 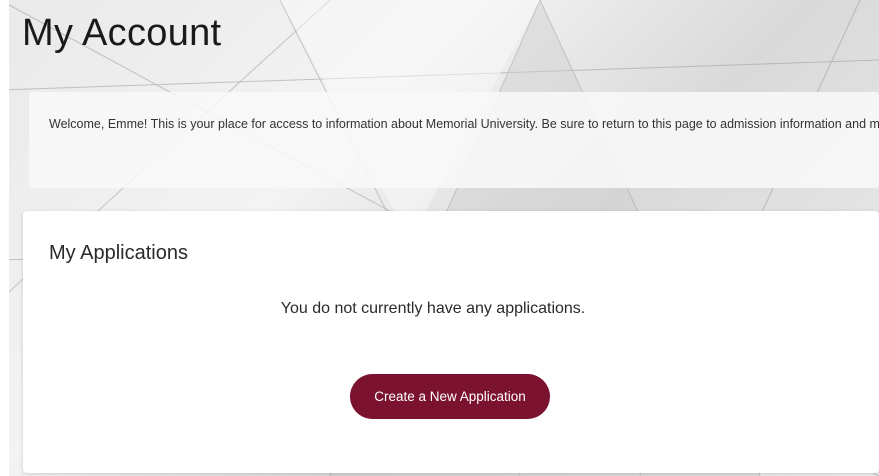 What do you see at coordinates (118, 253) in the screenshot?
I see `applications-heading: My Applications` at bounding box center [118, 253].